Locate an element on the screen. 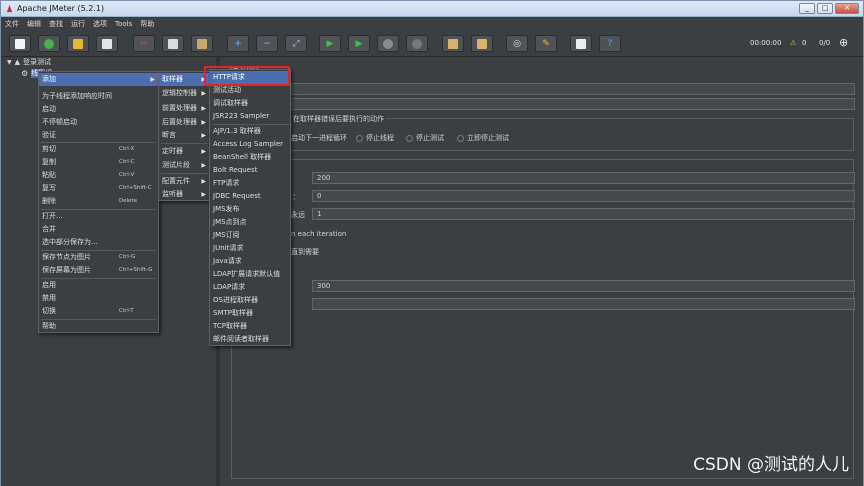 This screenshot has height=486, width=864. maximize-button: □ is located at coordinates (825, 8).